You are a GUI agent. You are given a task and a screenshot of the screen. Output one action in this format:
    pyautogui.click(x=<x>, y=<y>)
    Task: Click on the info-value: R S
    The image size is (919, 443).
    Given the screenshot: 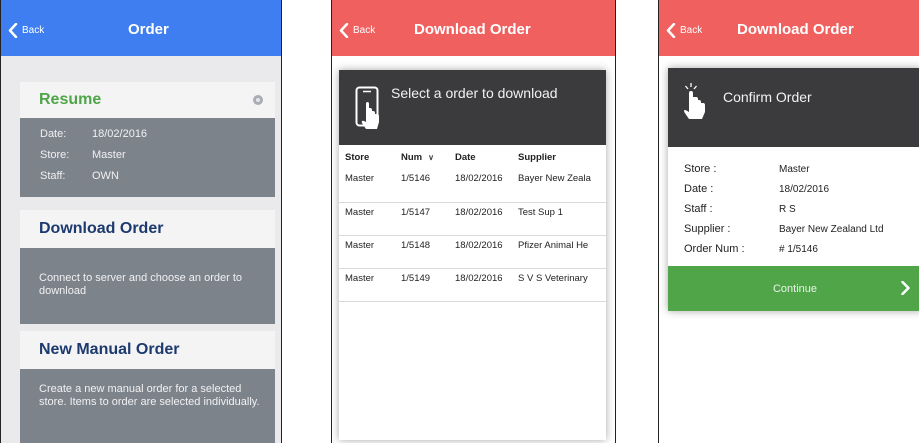 What is the action you would take?
    pyautogui.click(x=787, y=209)
    